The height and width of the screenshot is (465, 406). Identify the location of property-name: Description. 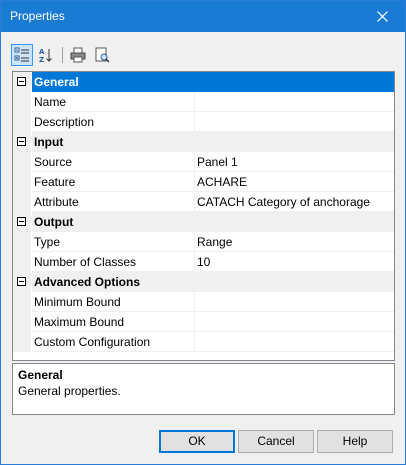
(113, 122).